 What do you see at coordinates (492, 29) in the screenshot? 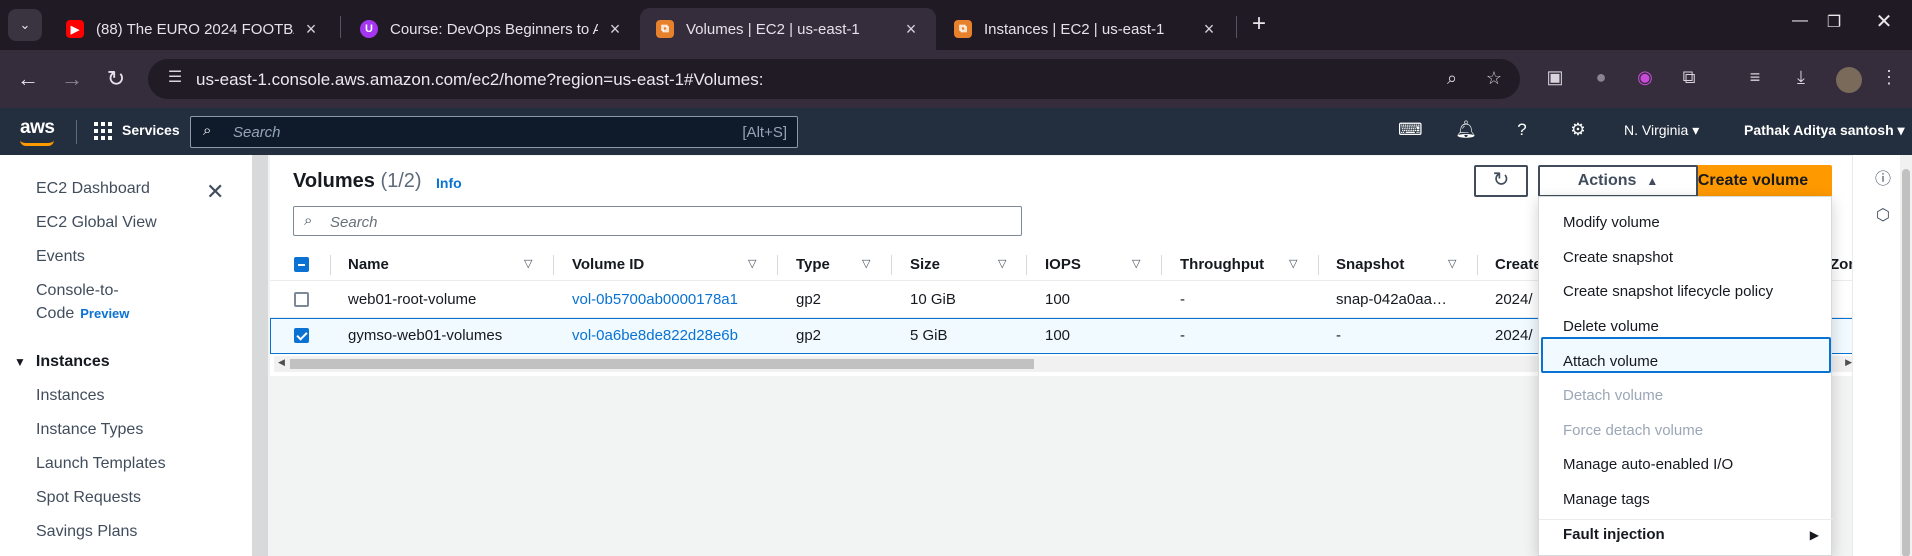
I see `tab-udemy: U Course: DevOps Beginners to A ×` at bounding box center [492, 29].